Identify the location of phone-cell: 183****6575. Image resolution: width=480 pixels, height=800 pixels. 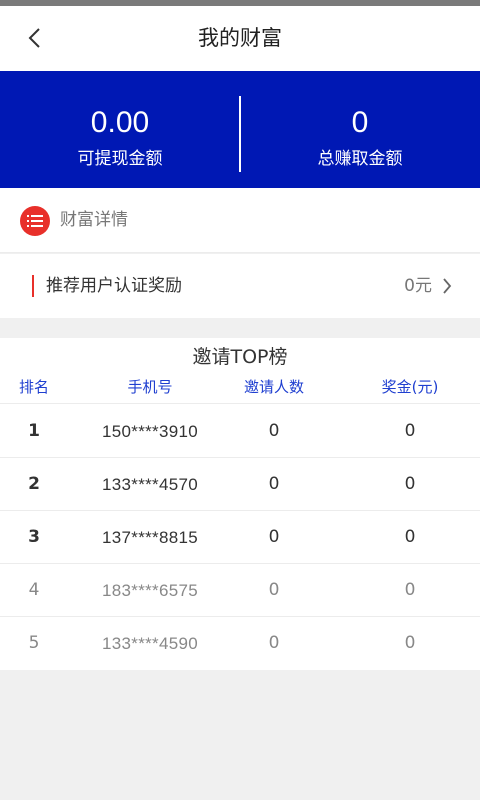
(150, 590).